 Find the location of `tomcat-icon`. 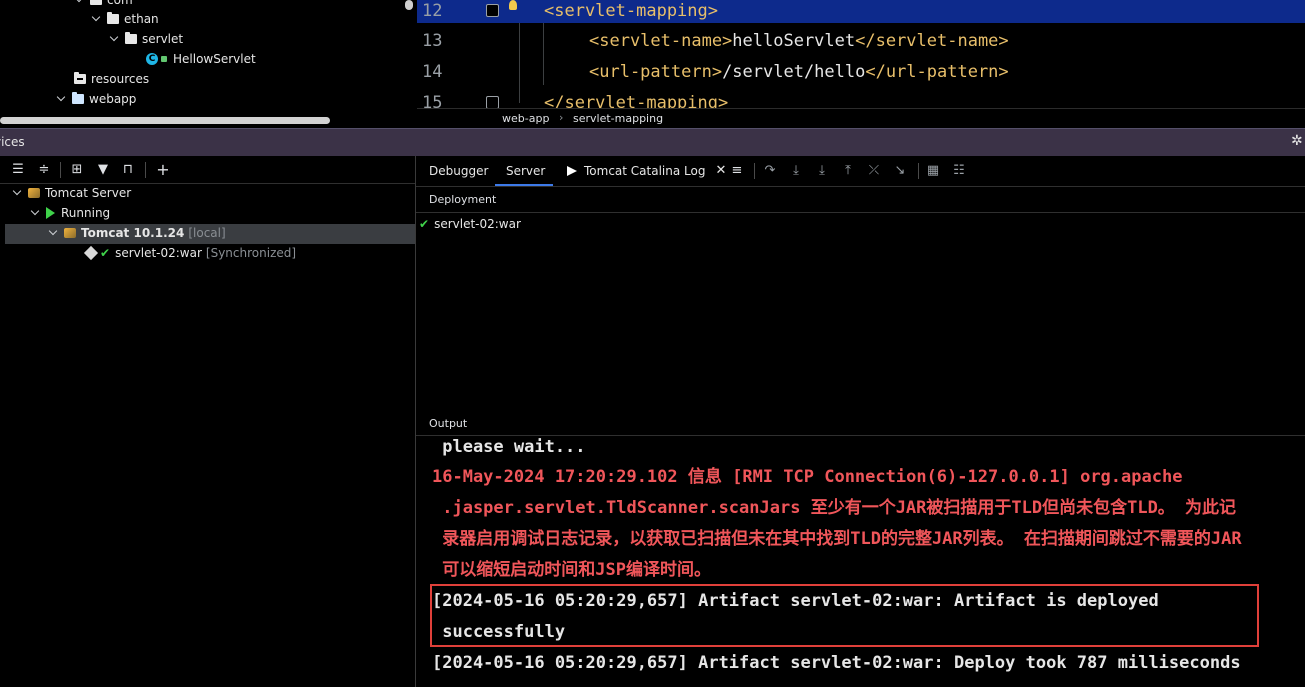

tomcat-icon is located at coordinates (34, 193).